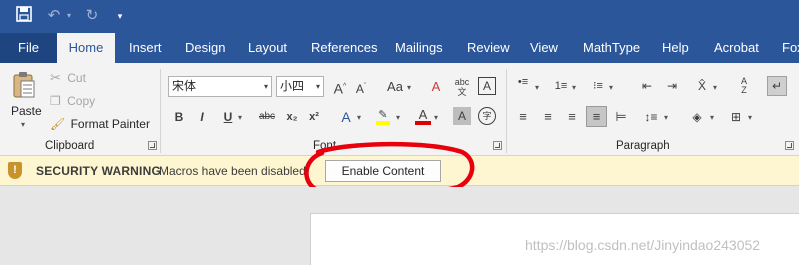 The image size is (799, 265). I want to click on font-dialog-launcher-icon, so click(497, 145).